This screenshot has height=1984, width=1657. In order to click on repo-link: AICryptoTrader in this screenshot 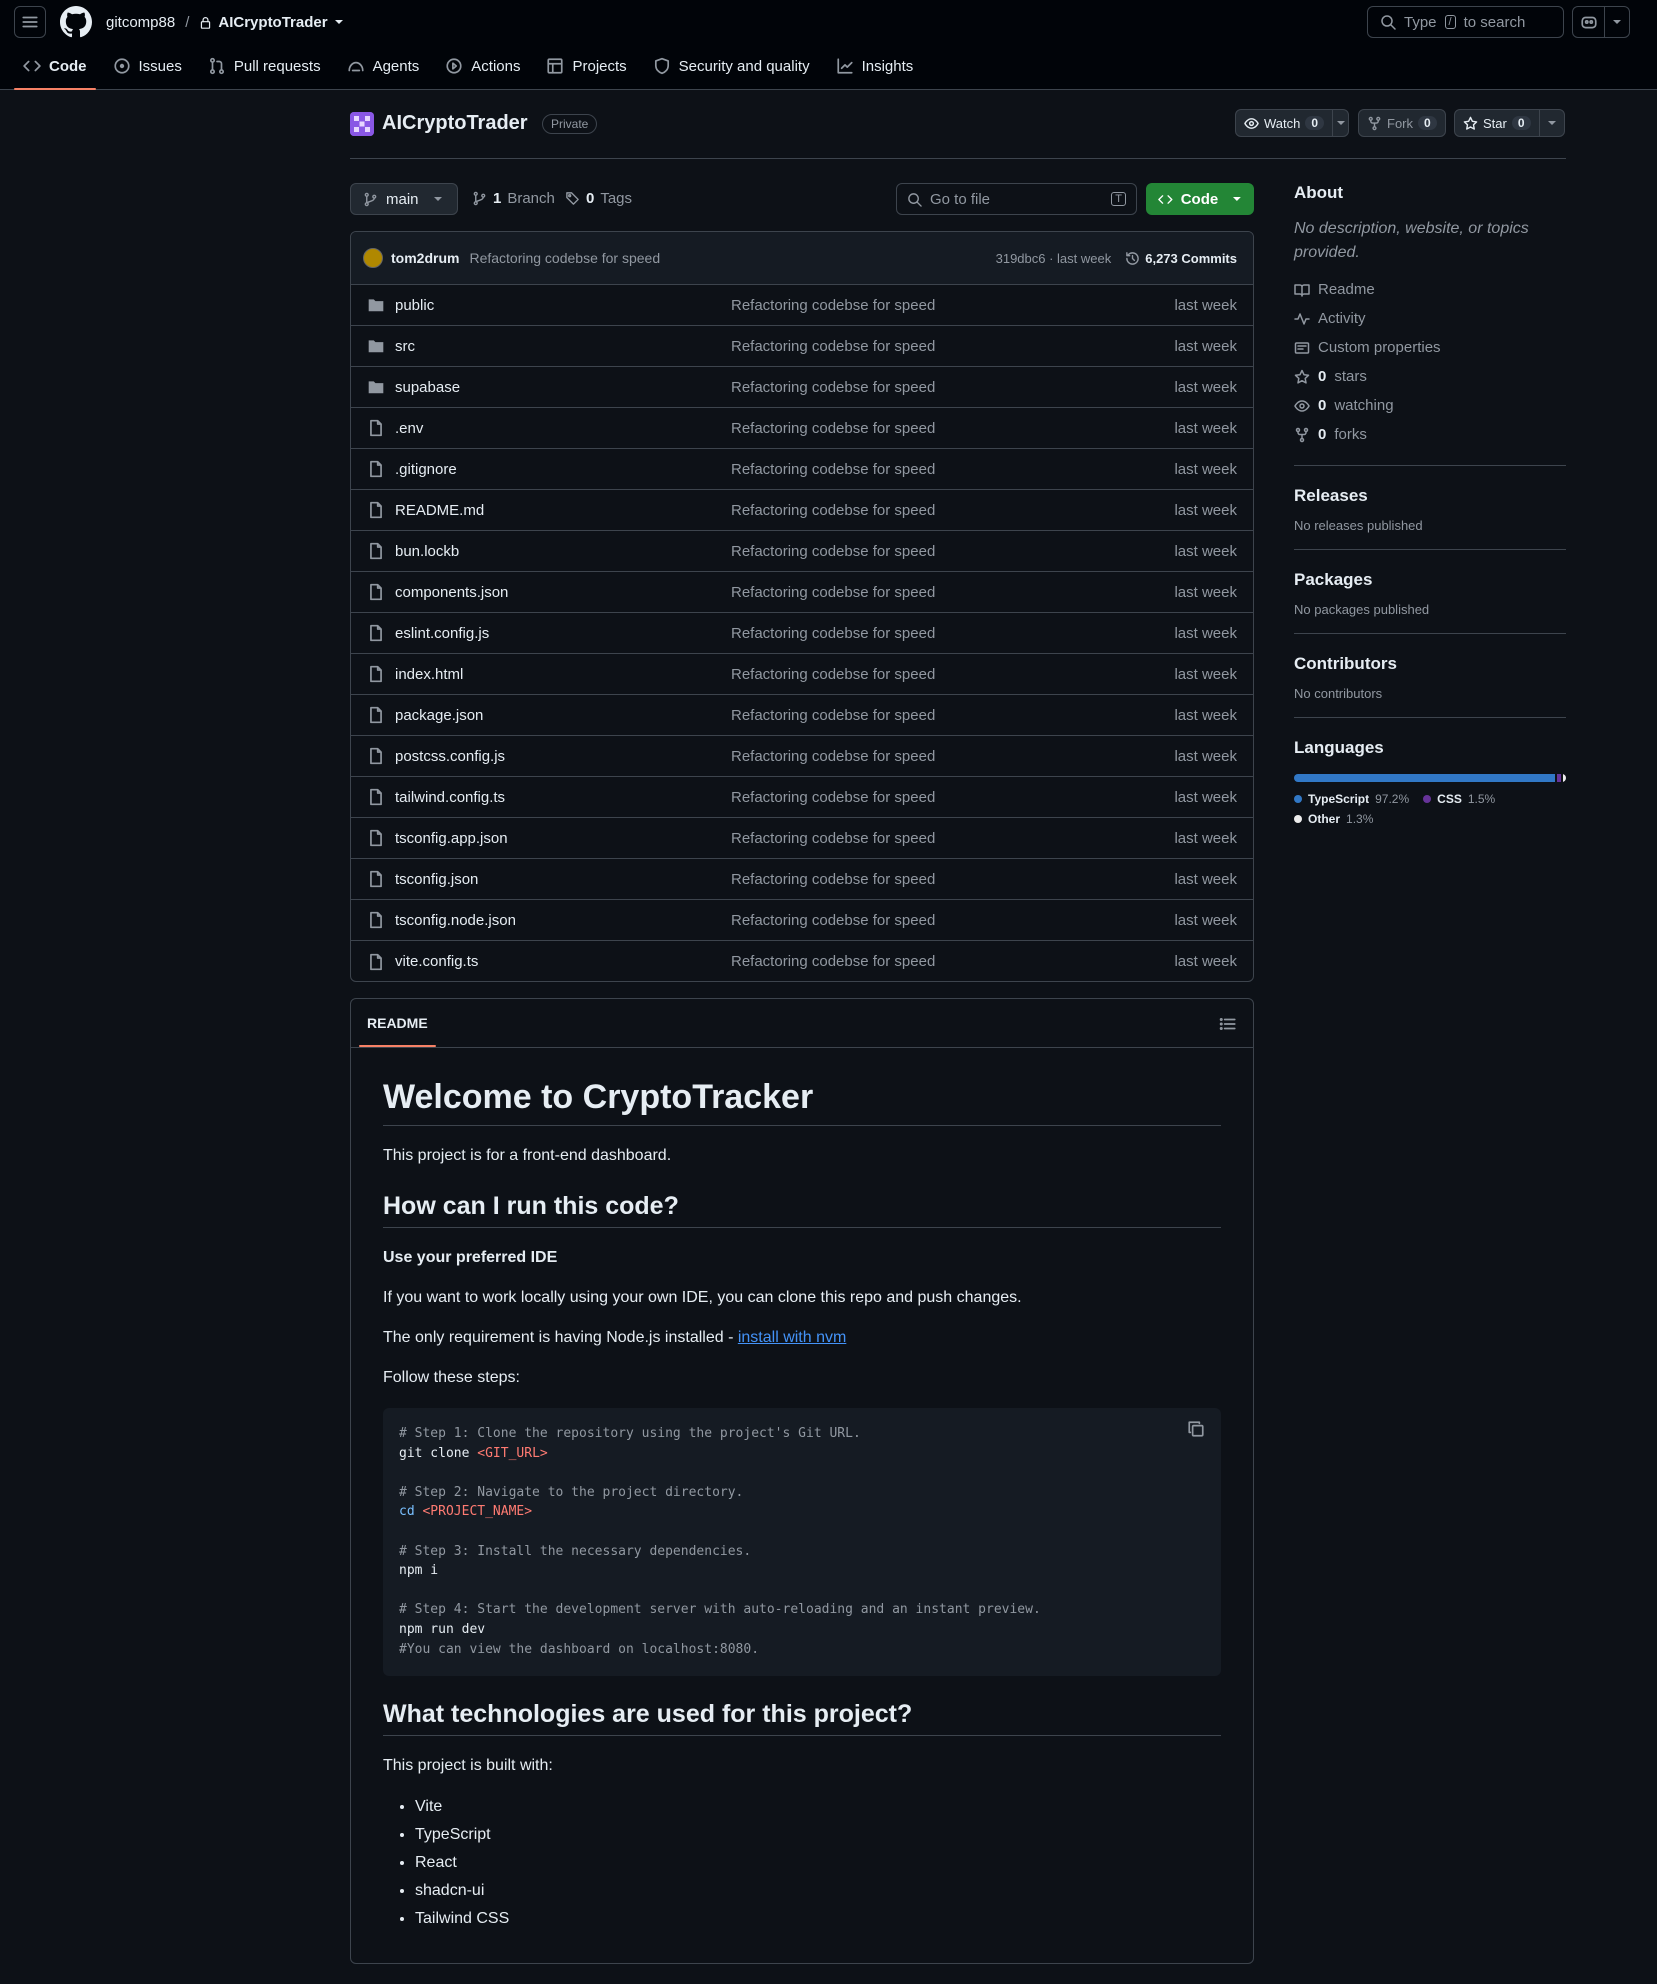, I will do `click(271, 22)`.